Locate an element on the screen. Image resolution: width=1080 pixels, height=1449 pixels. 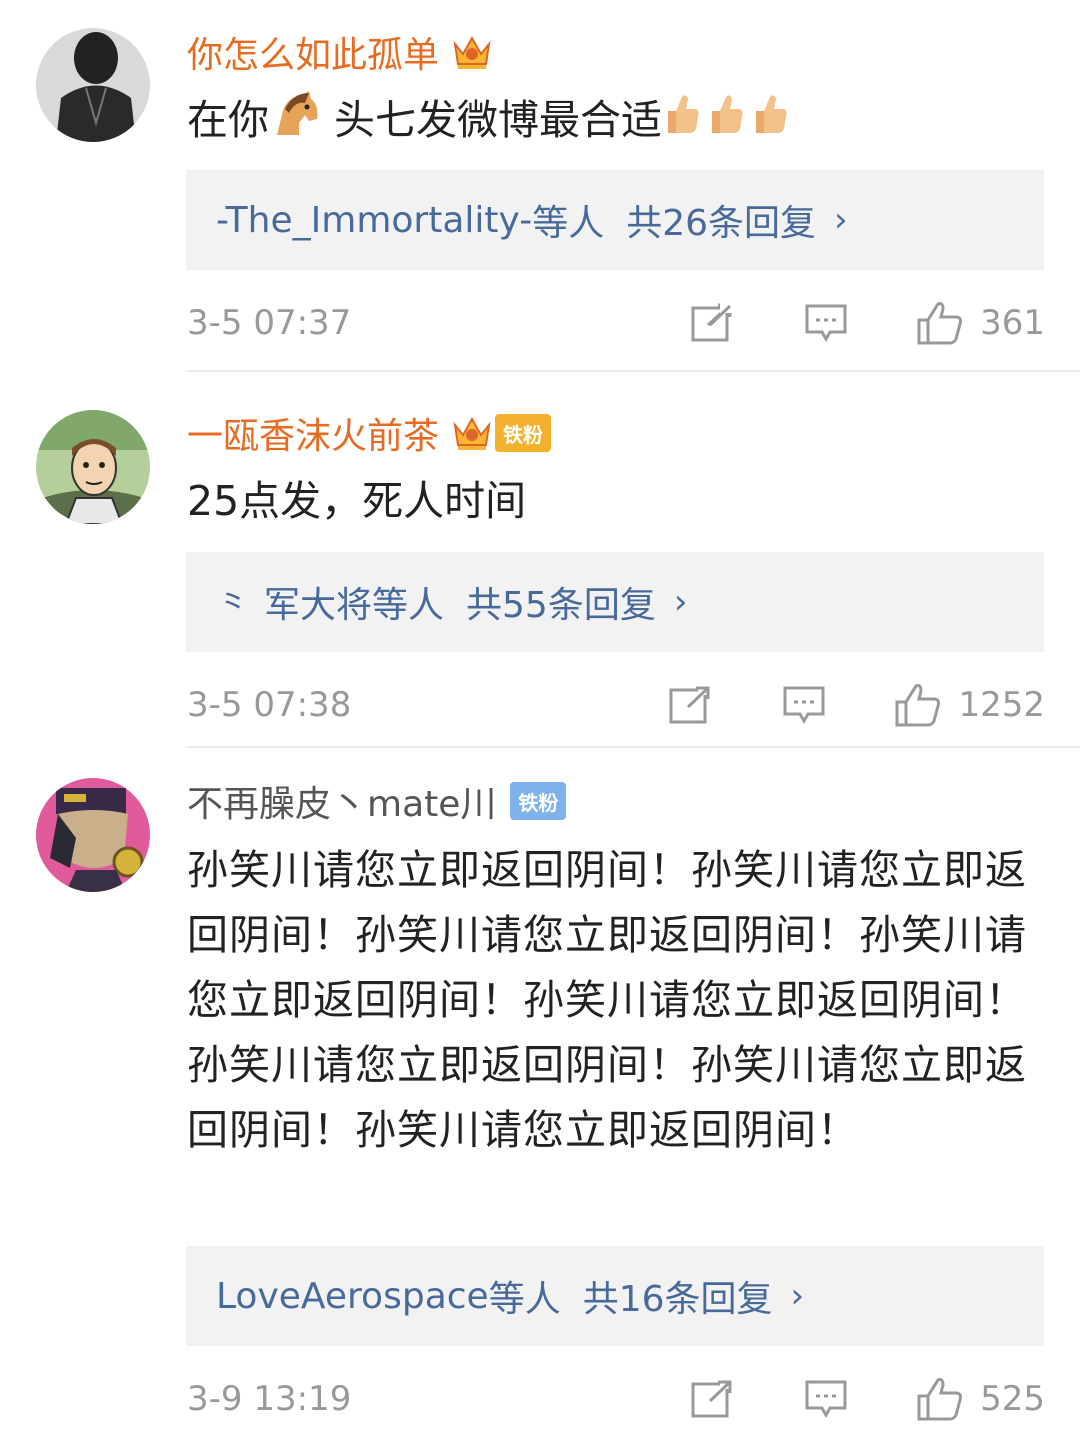
reply-users: -The_Immortality- is located at coordinates (374, 220).